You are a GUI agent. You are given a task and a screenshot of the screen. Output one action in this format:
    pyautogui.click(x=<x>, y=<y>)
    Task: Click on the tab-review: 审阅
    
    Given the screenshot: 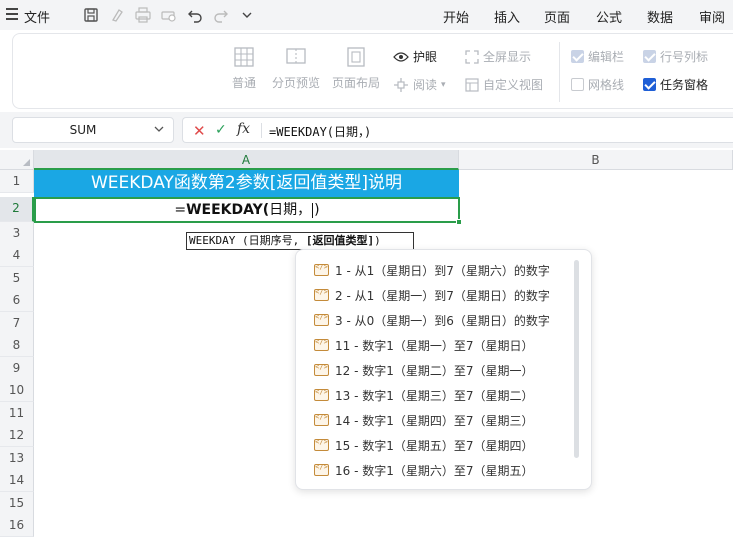 What is the action you would take?
    pyautogui.click(x=712, y=16)
    